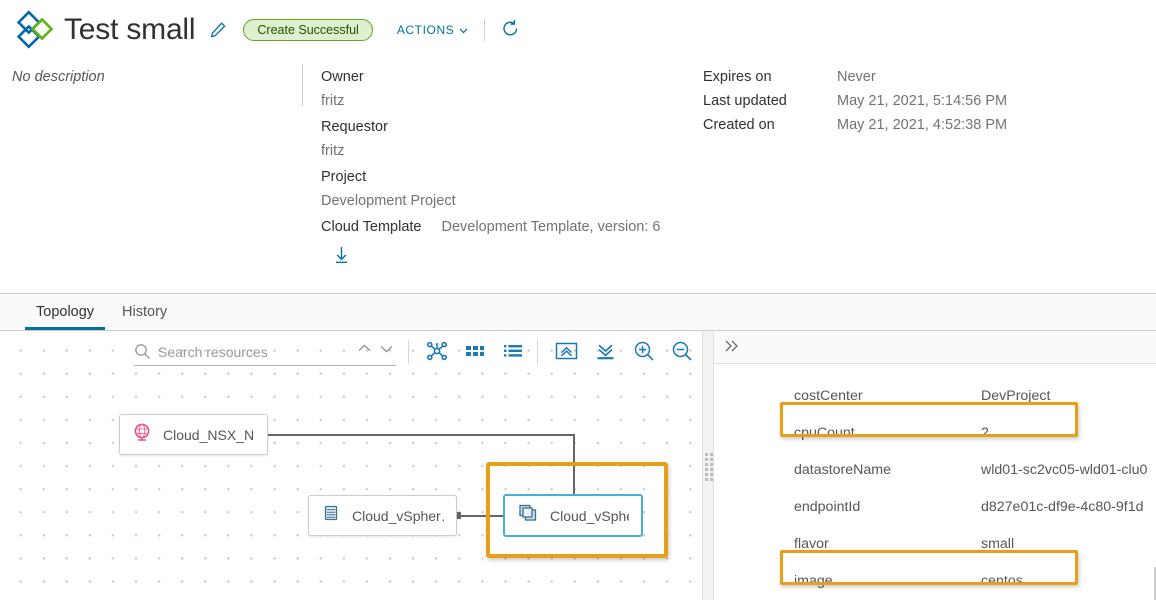 The height and width of the screenshot is (600, 1156). I want to click on property-row-flavor: flavor small, so click(935, 543).